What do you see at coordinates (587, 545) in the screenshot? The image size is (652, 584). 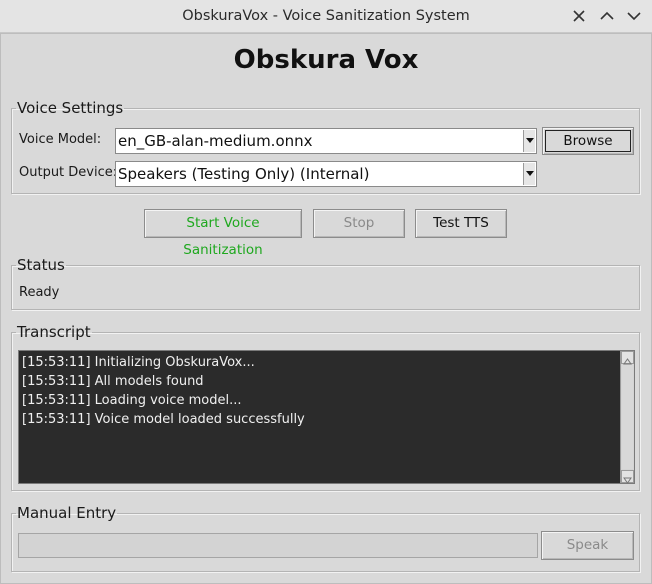 I see `speak-button: Speak` at bounding box center [587, 545].